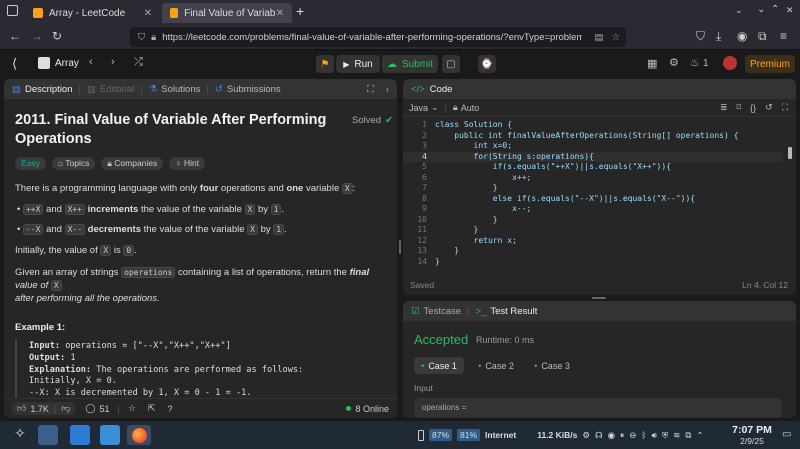  Describe the element at coordinates (14, 64) in the screenshot. I see `leetcode-logo-icon: ⟨` at that location.